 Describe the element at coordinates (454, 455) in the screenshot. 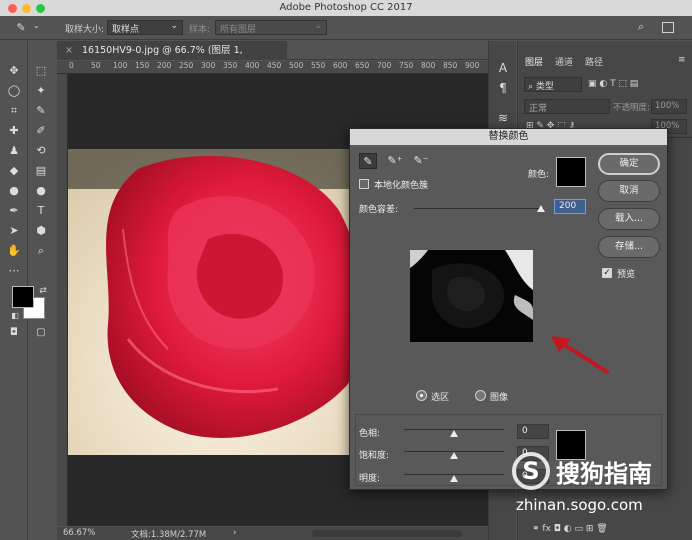

I see `saturation-slider-thumb` at that location.